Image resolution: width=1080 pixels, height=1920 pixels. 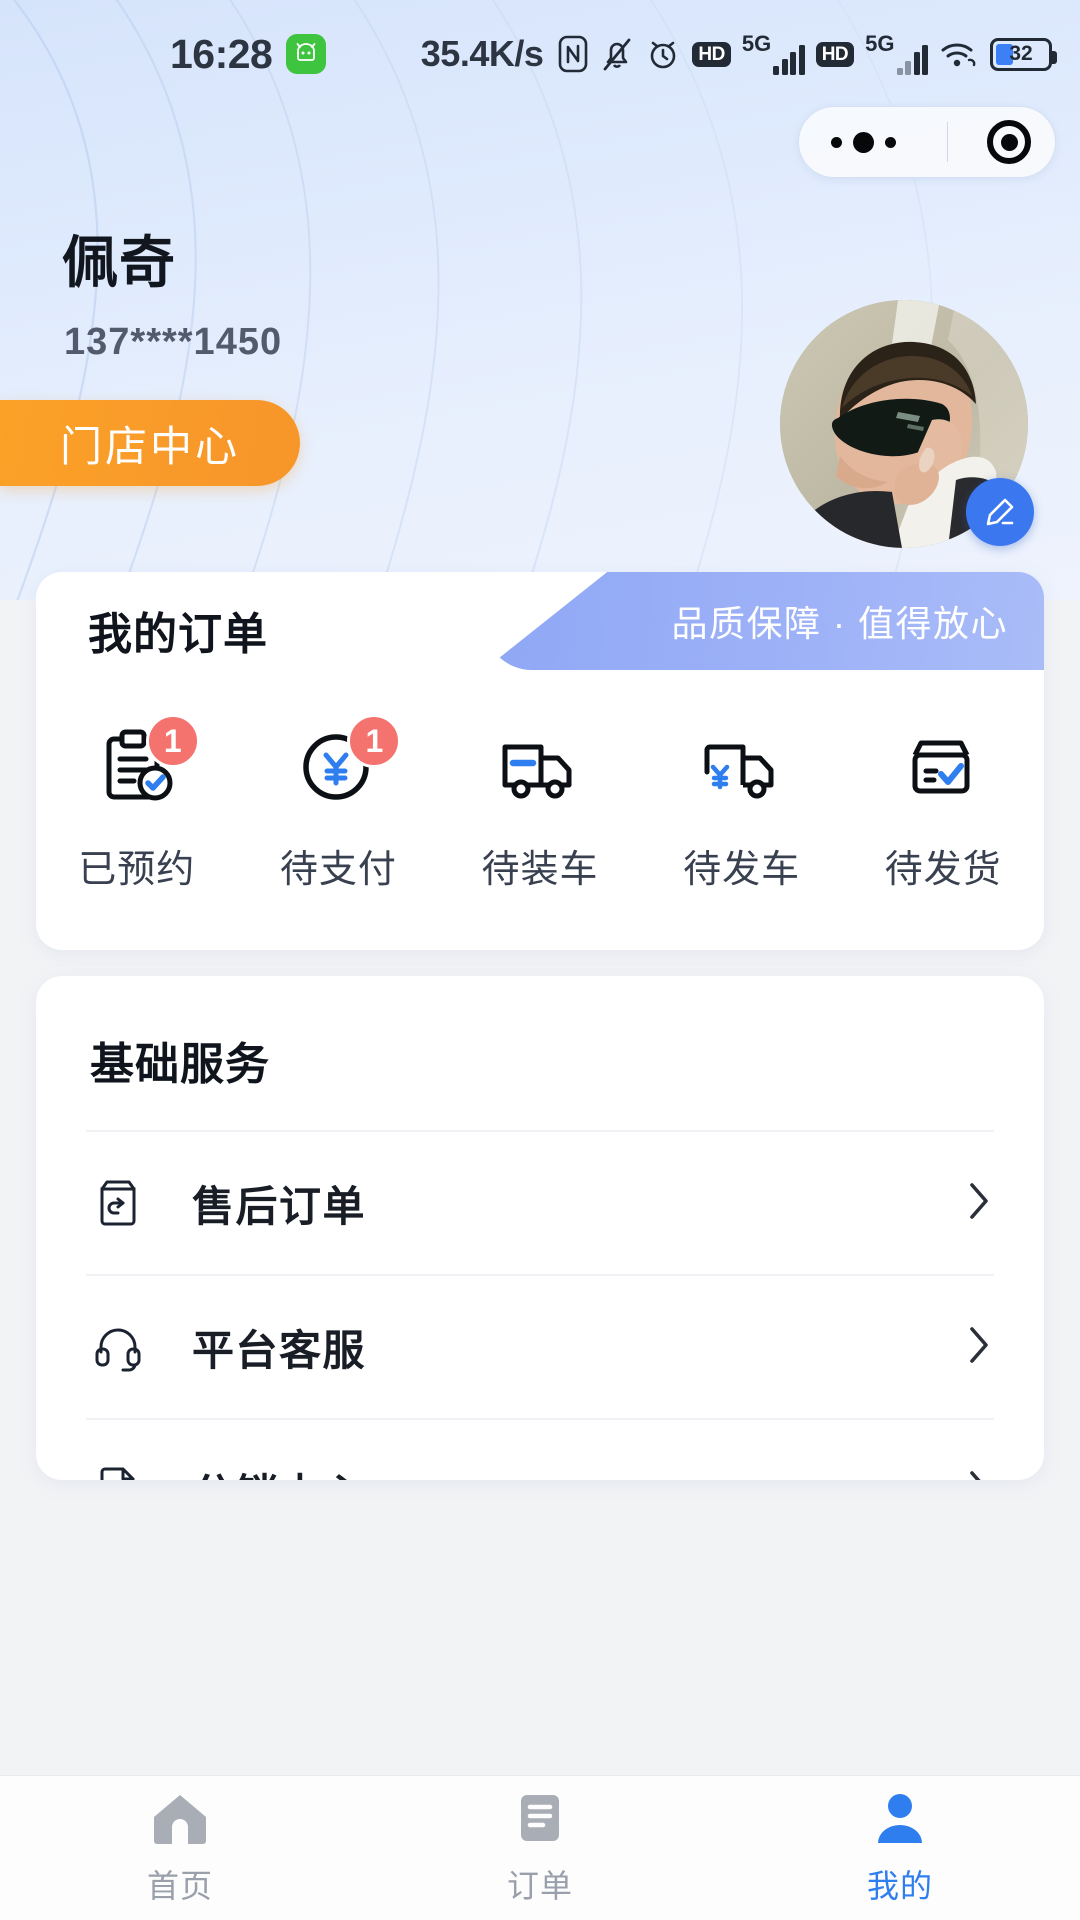 I want to click on avatar-container, so click(x=907, y=424).